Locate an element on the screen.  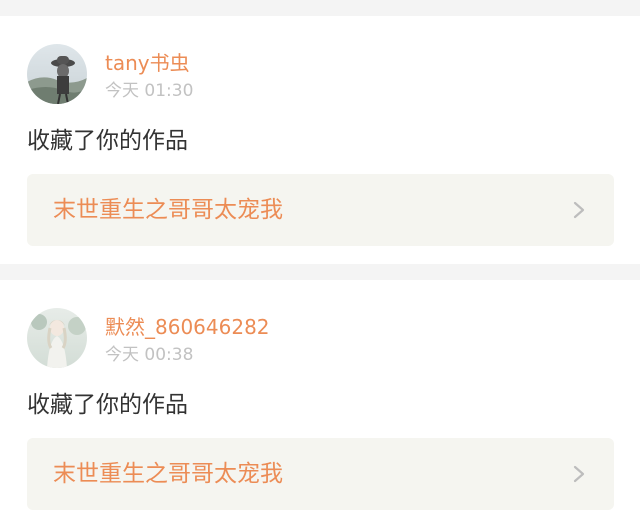
username: 默然_860646282 is located at coordinates (187, 327).